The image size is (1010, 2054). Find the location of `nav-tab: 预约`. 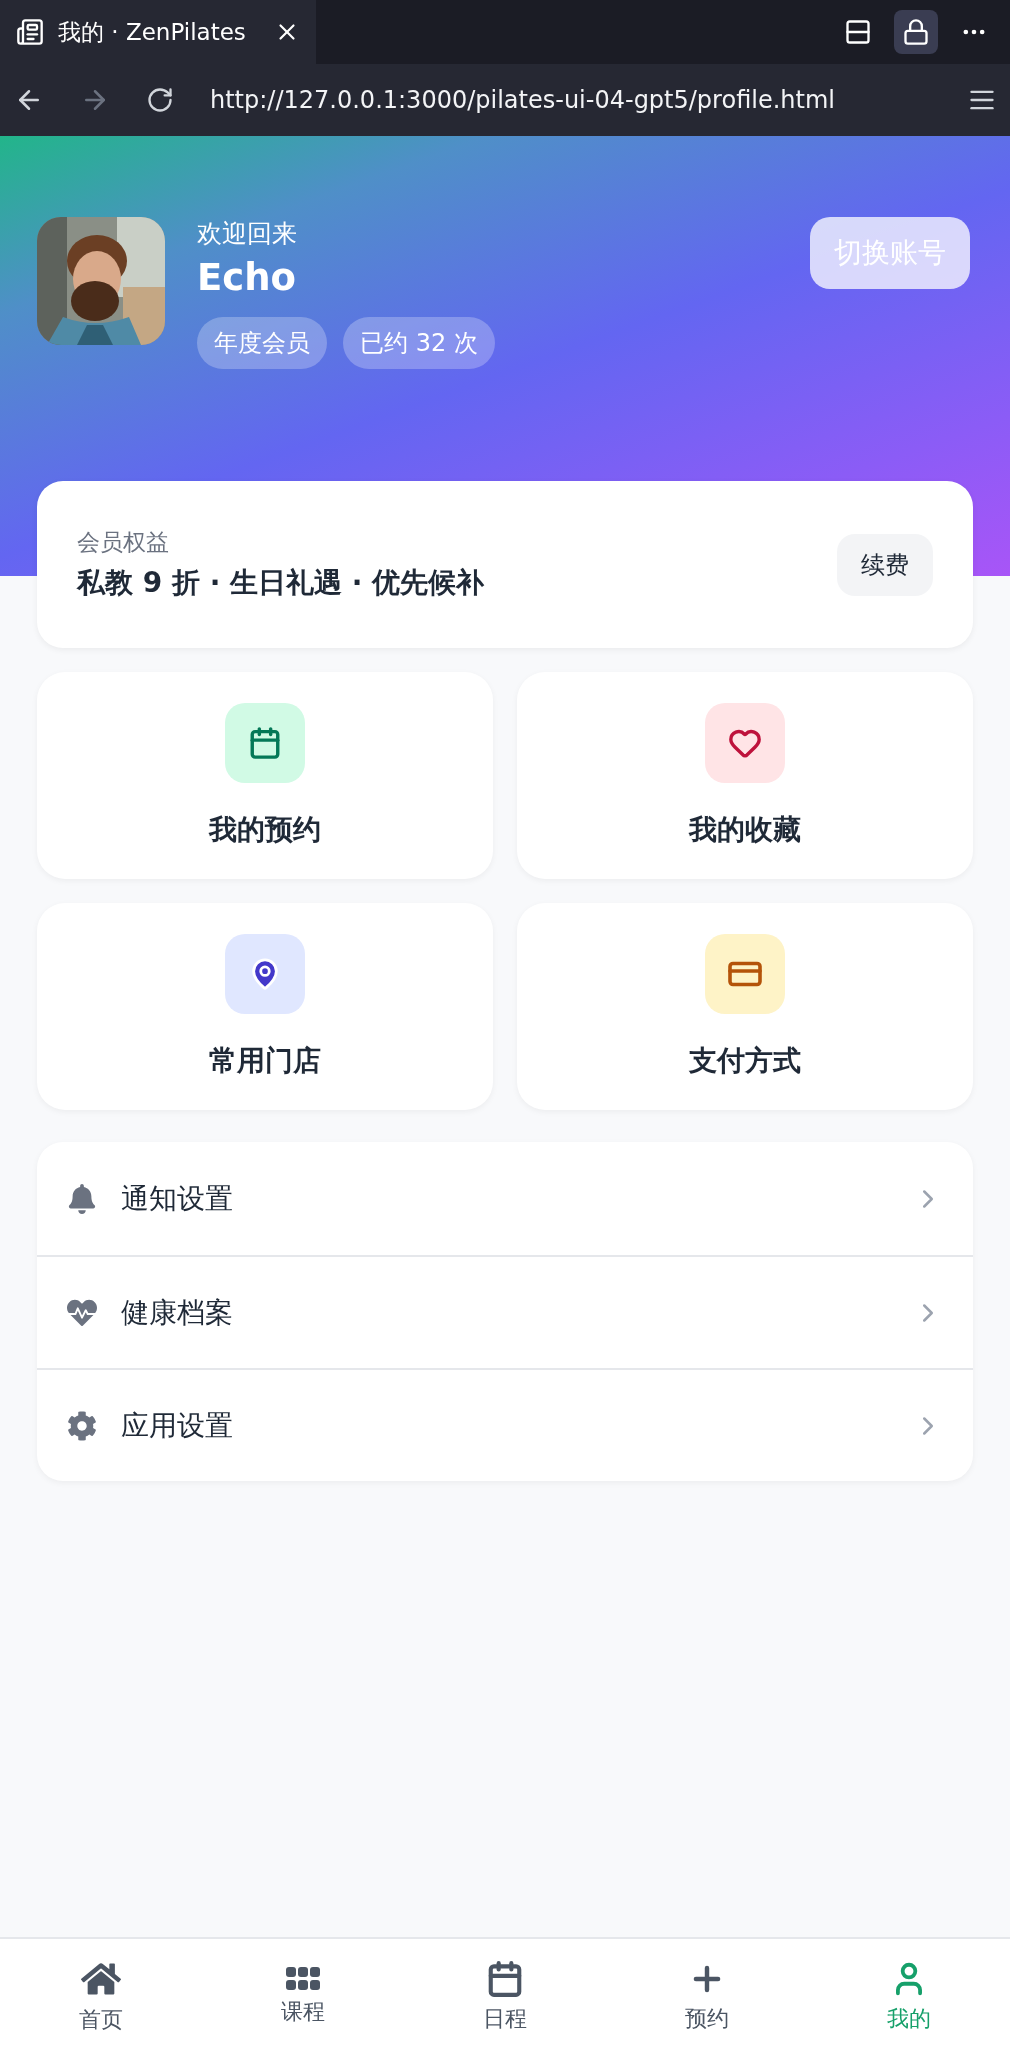

nav-tab: 预约 is located at coordinates (707, 1996).